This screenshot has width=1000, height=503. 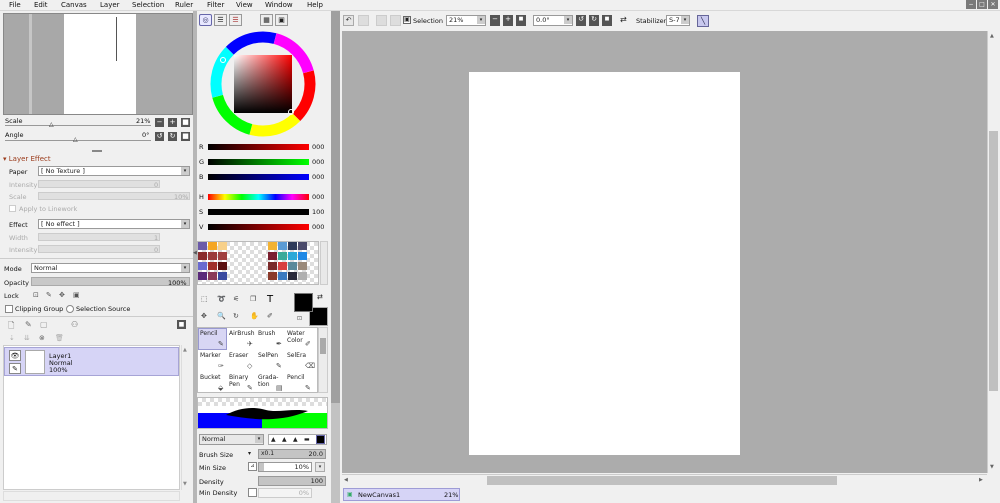 I want to click on lock-move-icon: ✥, so click(x=62, y=295).